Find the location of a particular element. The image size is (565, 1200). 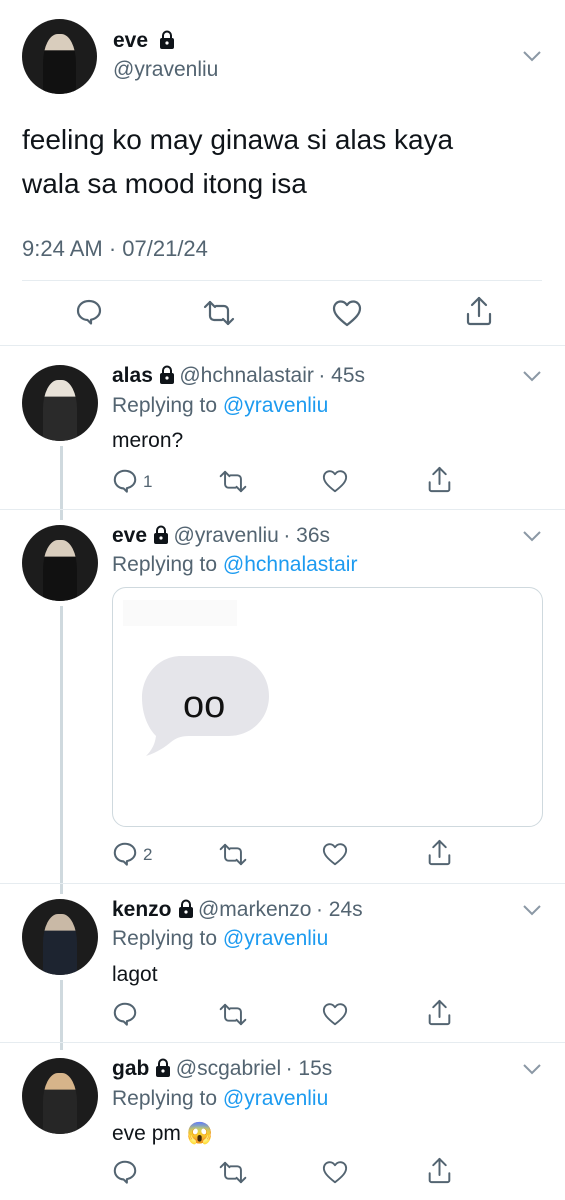

author-handle: @scgabriel is located at coordinates (228, 1068).